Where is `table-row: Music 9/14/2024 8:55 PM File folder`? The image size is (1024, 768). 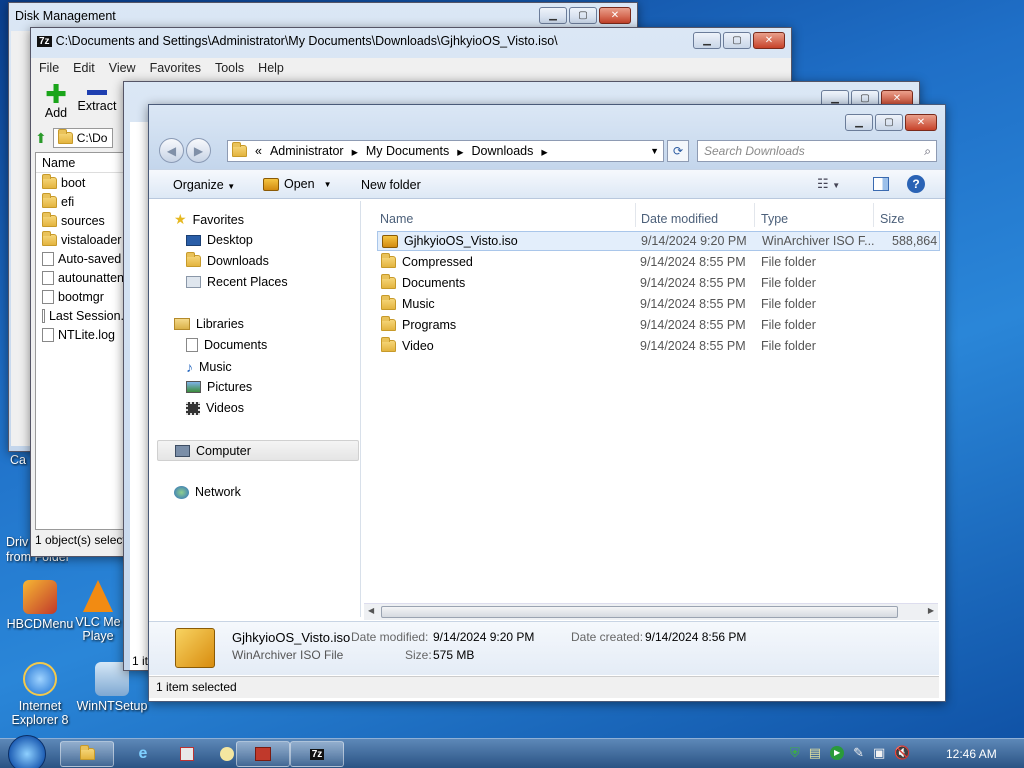 table-row: Music 9/14/2024 8:55 PM File folder is located at coordinates (658, 304).